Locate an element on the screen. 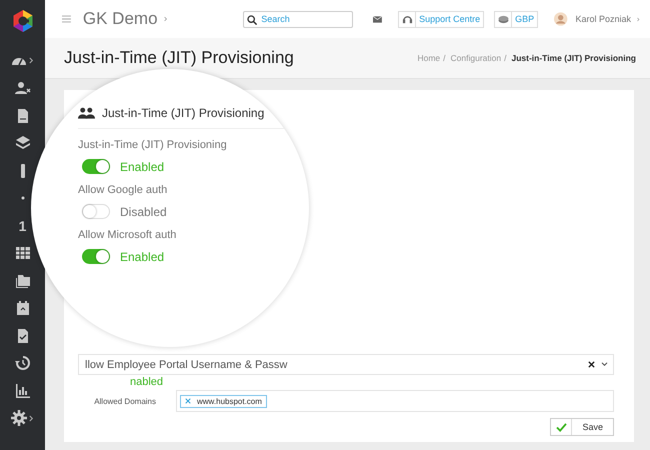 The height and width of the screenshot is (450, 650). user-name: Karol Pozniak is located at coordinates (604, 19).